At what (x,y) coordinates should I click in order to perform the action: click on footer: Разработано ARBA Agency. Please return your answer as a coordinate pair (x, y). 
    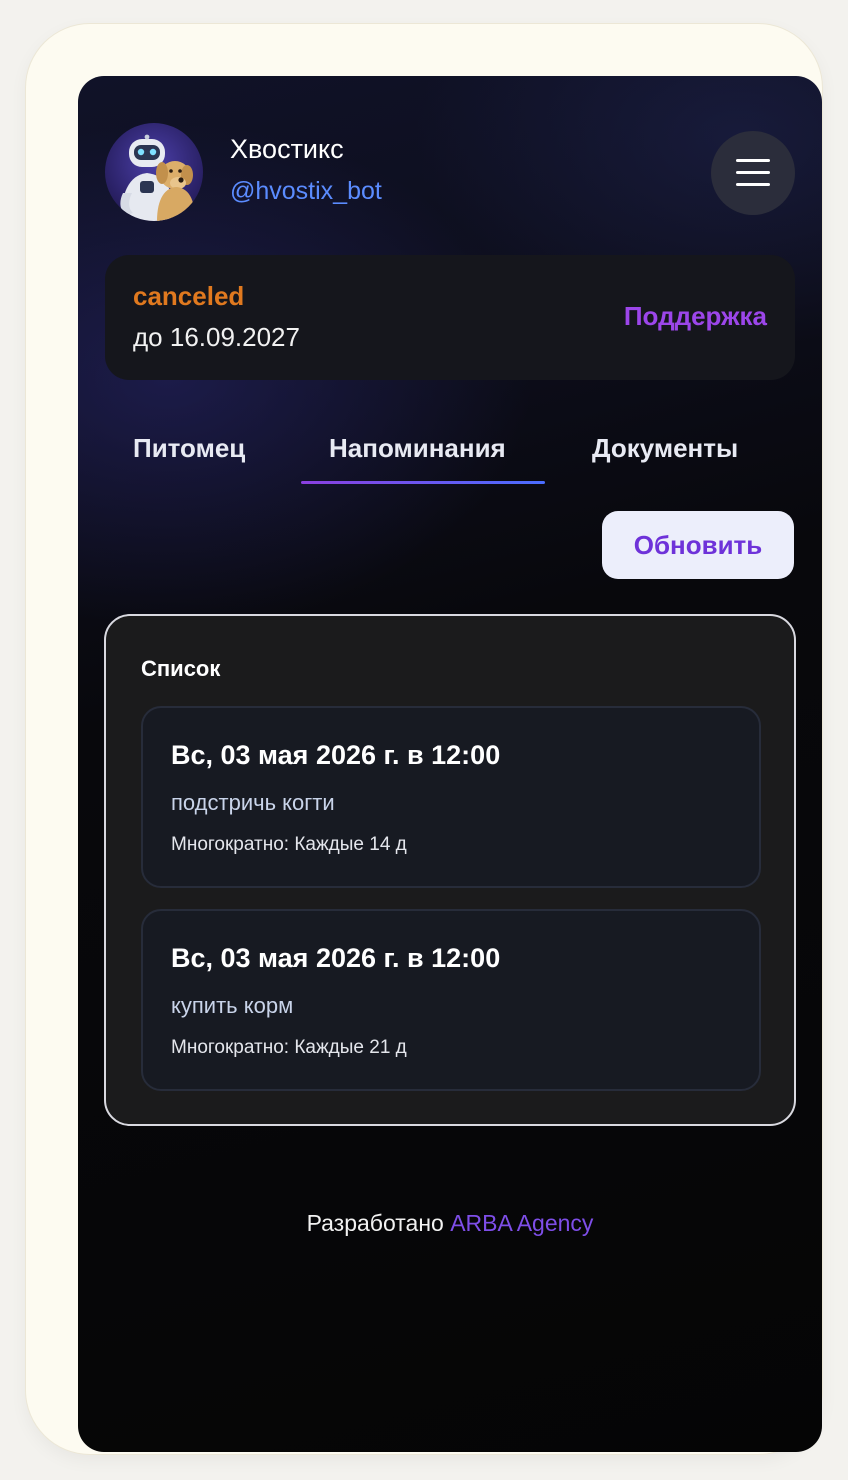
    Looking at the image, I should click on (450, 1223).